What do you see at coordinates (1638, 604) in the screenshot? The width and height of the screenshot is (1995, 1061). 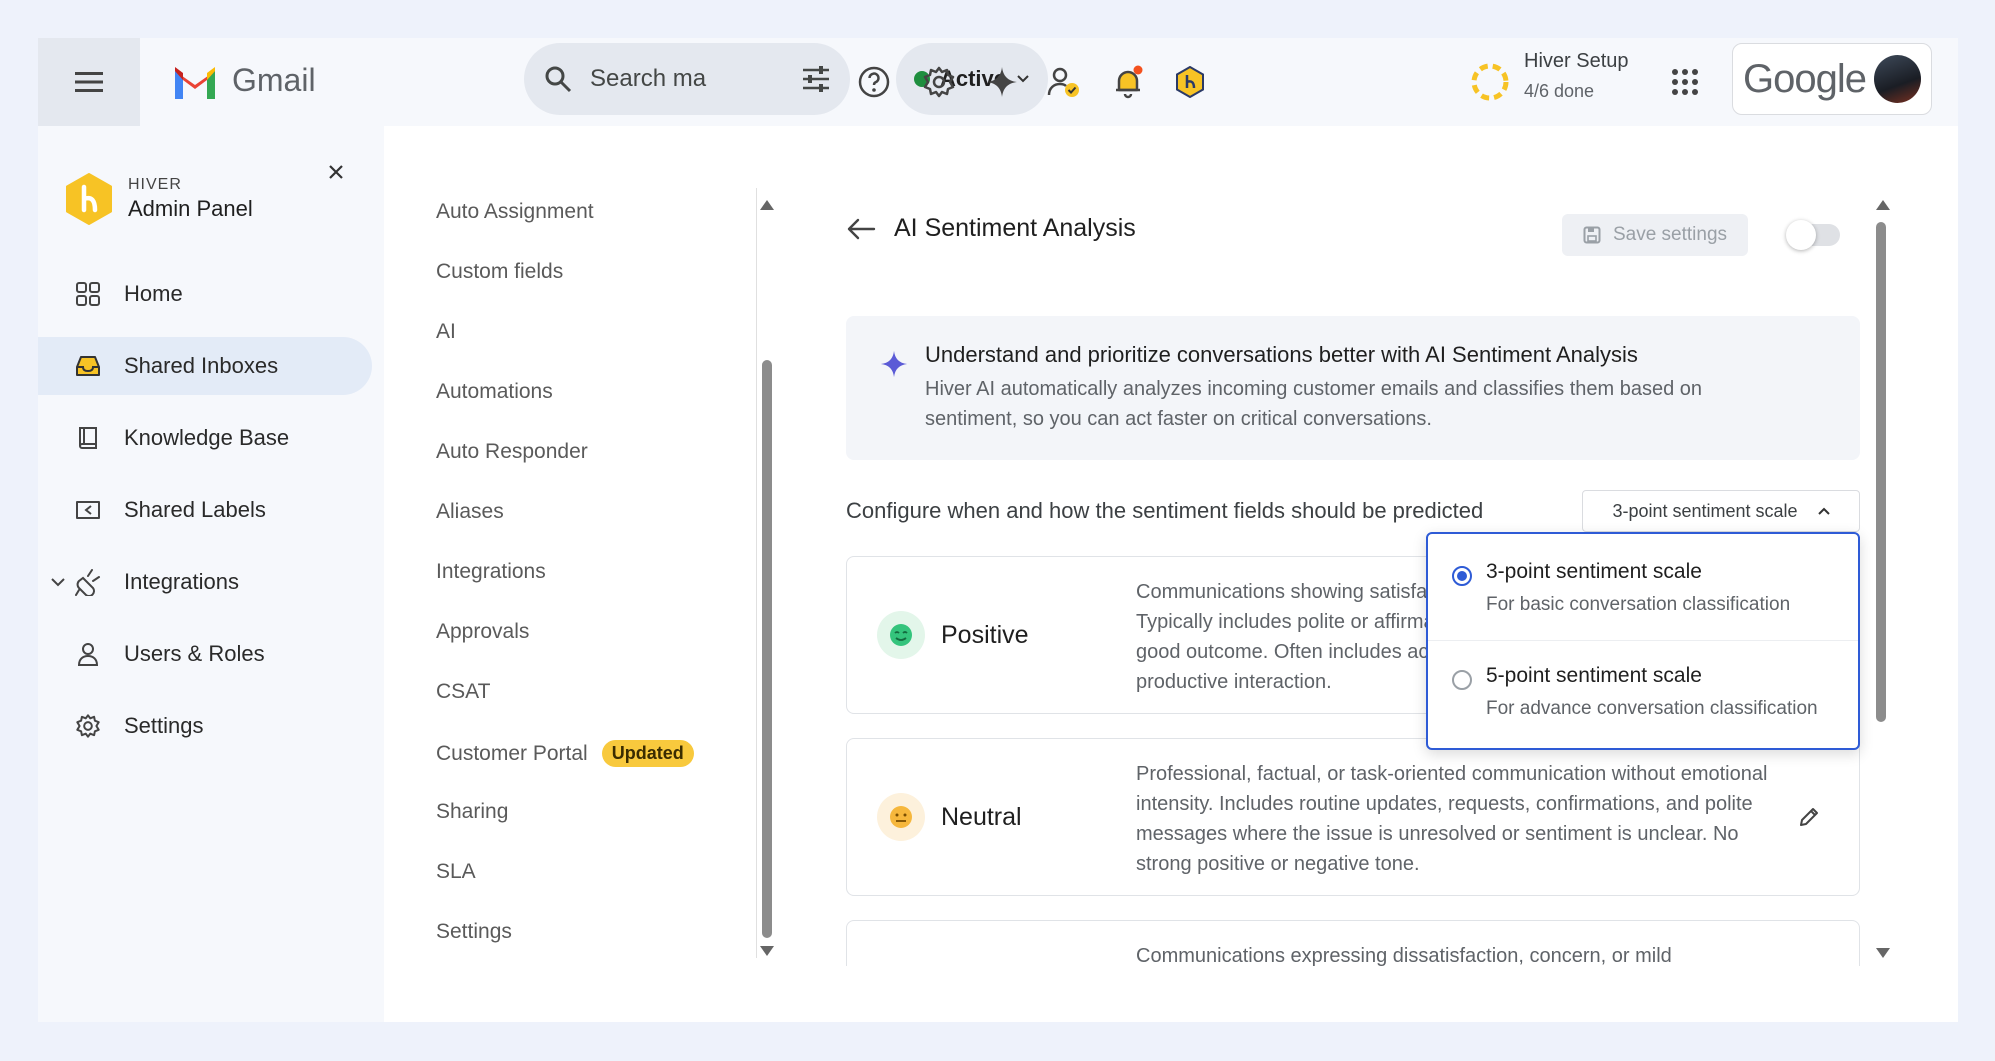 I see `option-subtitle: For basic conversation classification` at bounding box center [1638, 604].